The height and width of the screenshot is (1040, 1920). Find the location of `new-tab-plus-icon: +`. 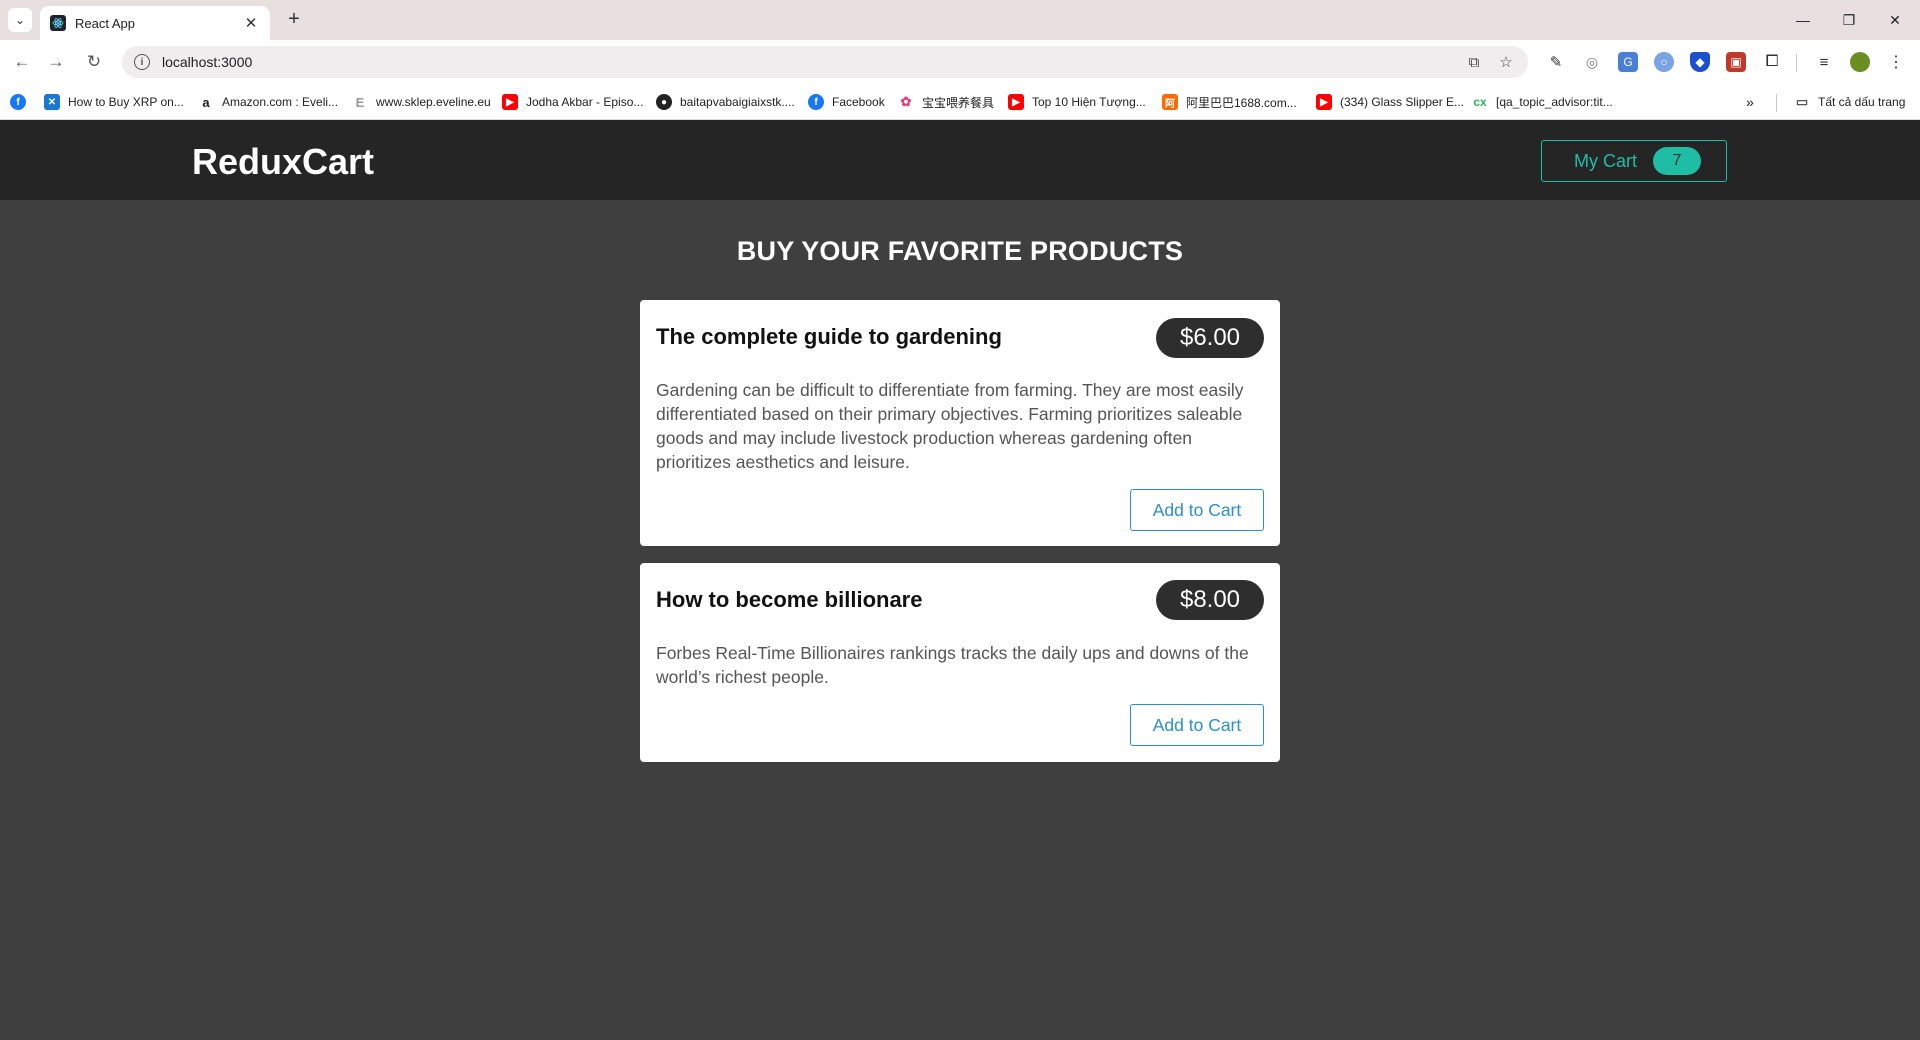

new-tab-plus-icon: + is located at coordinates (294, 20).